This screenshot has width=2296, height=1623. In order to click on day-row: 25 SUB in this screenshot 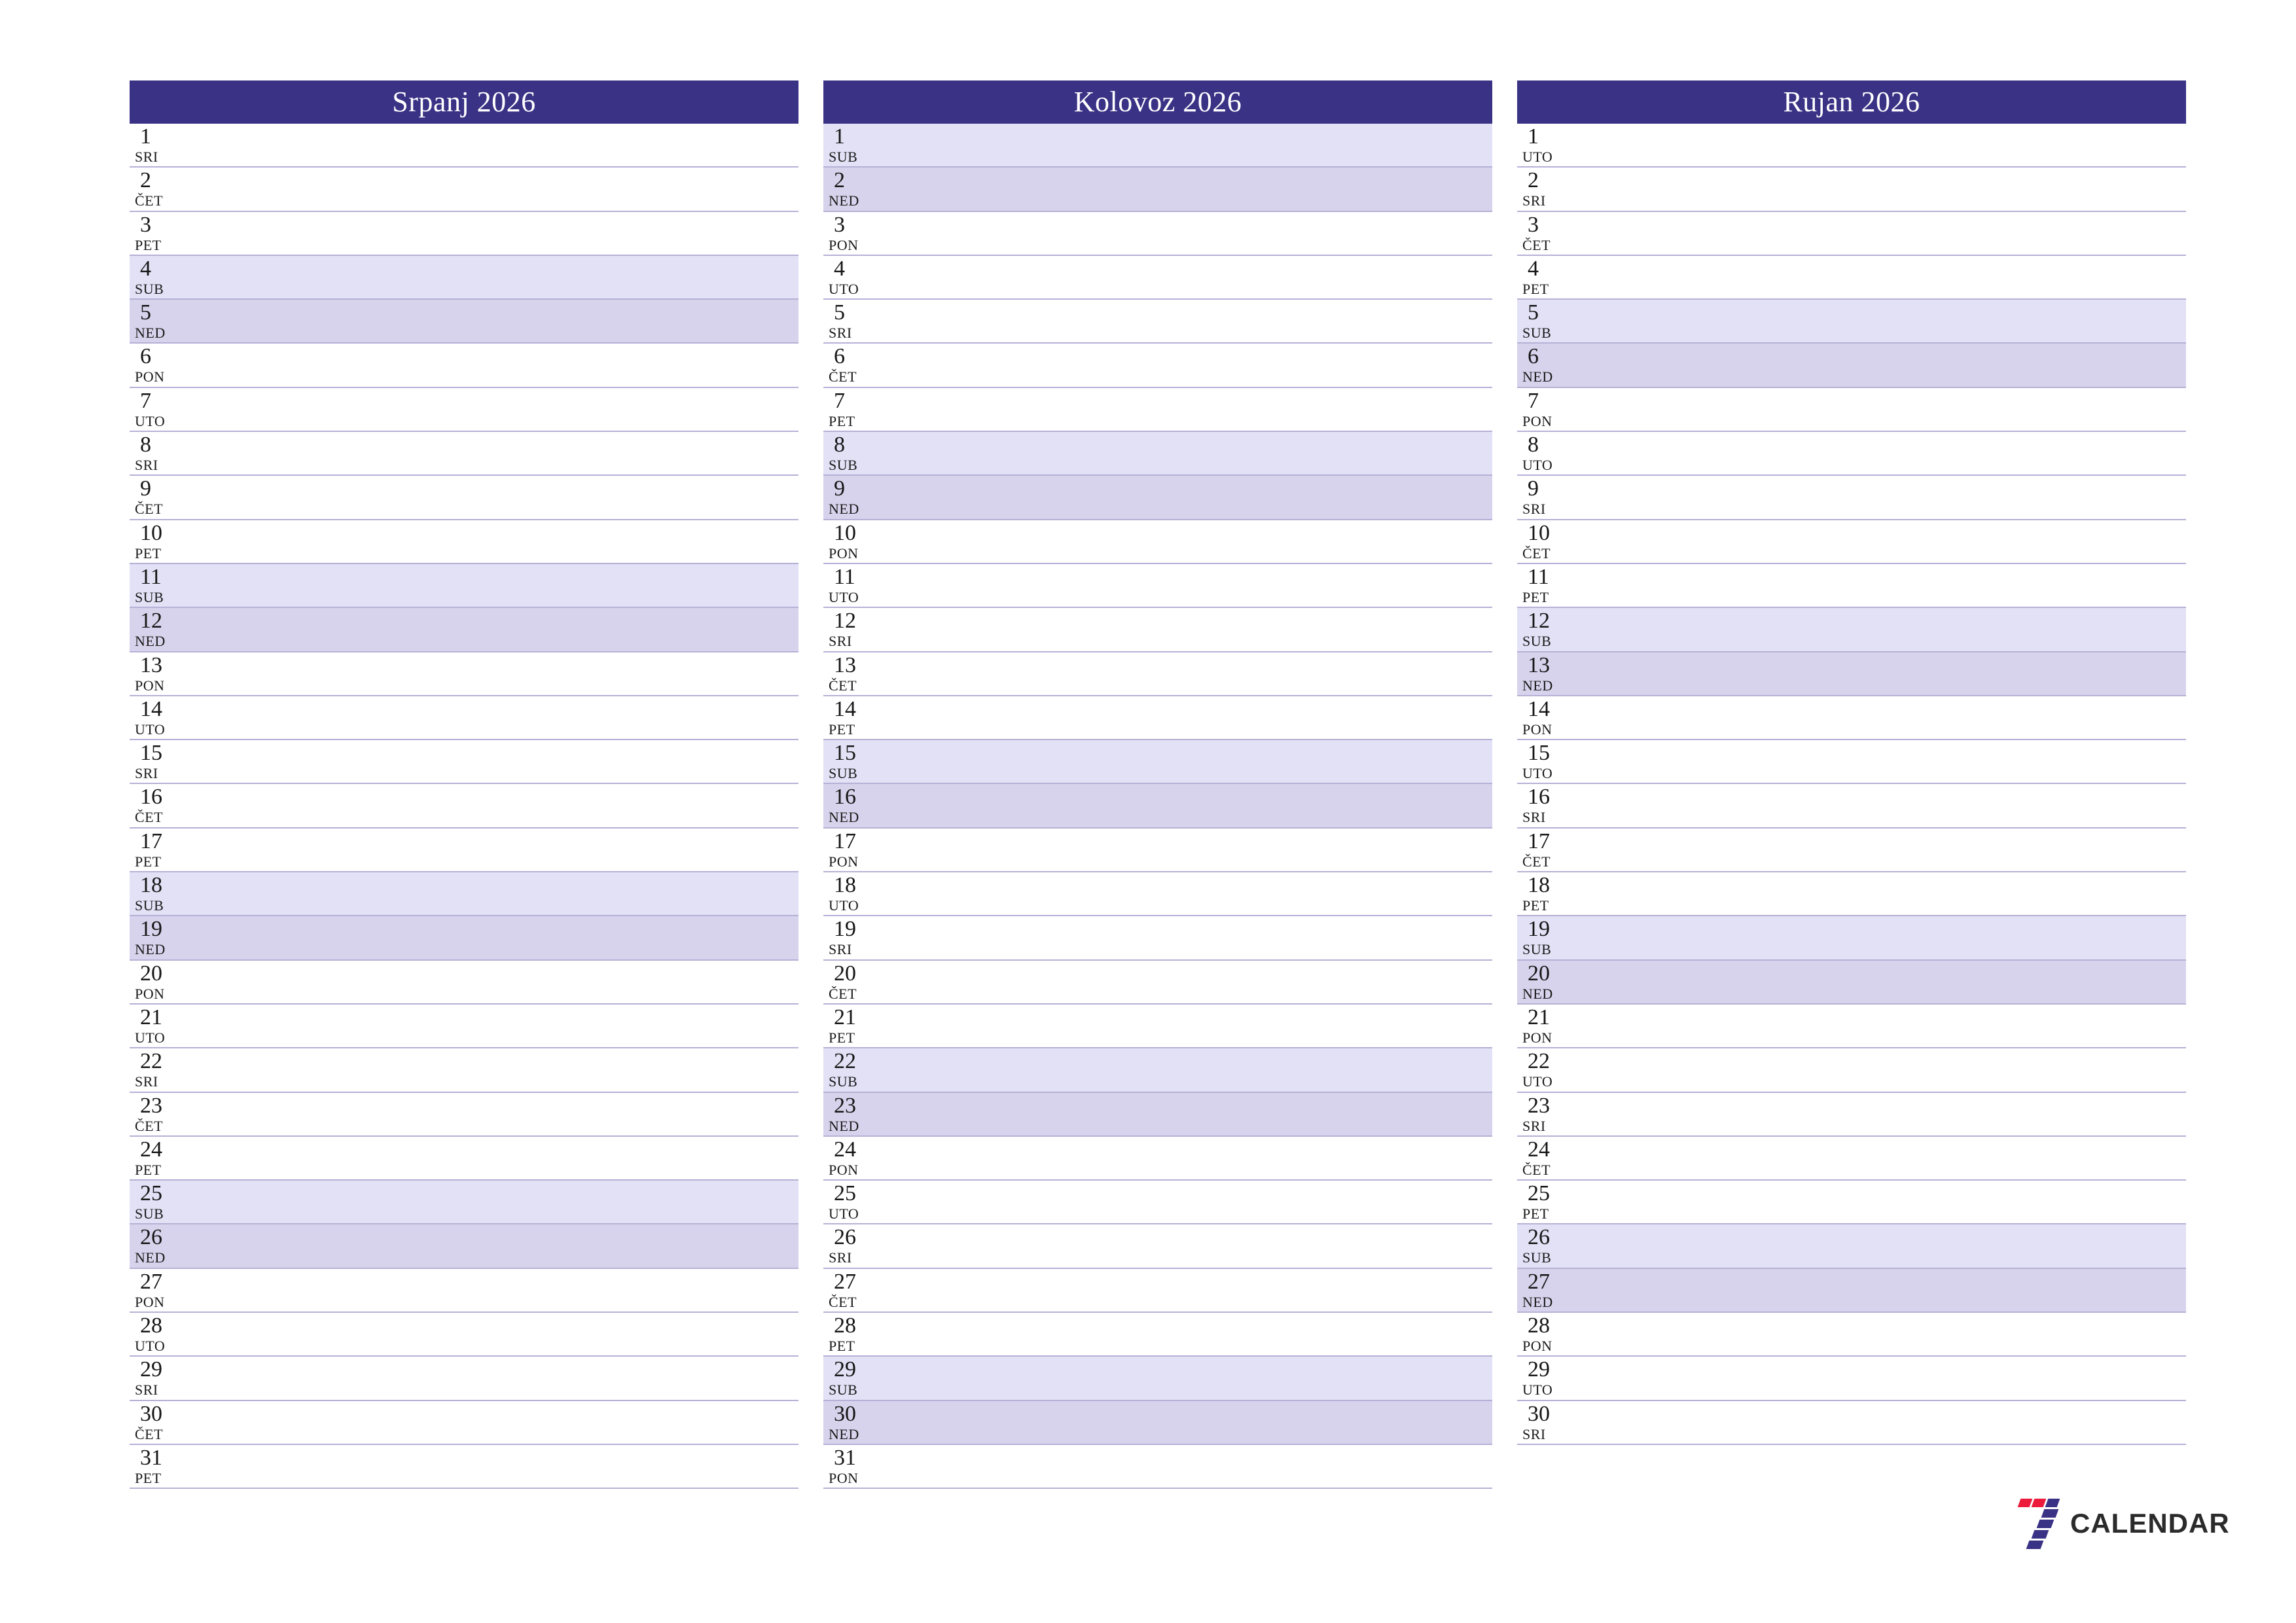, I will do `click(464, 1203)`.